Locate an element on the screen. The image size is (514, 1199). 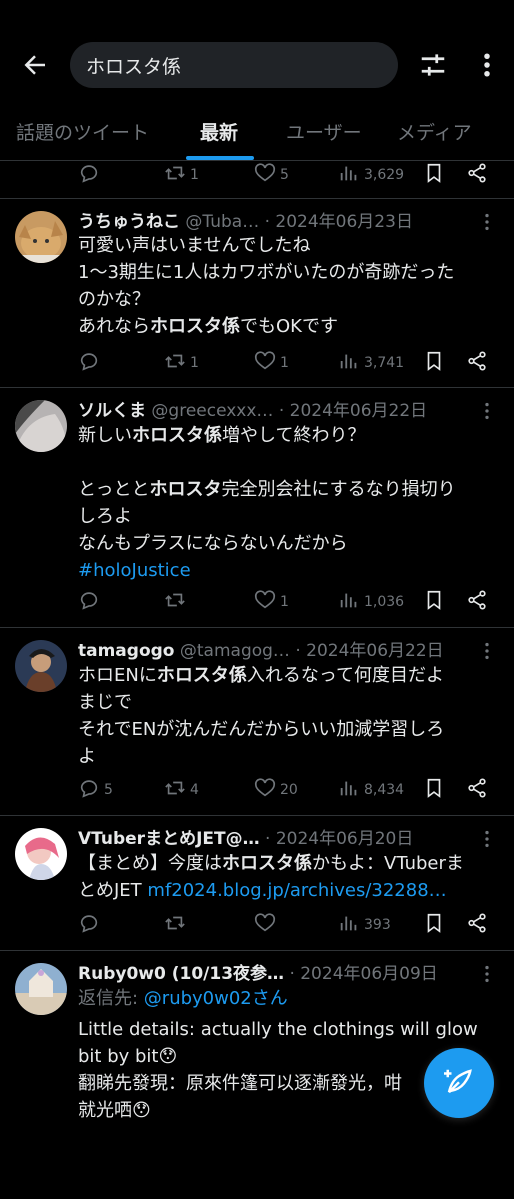
text-span: 【まとめ】今度は is located at coordinates (150, 863).